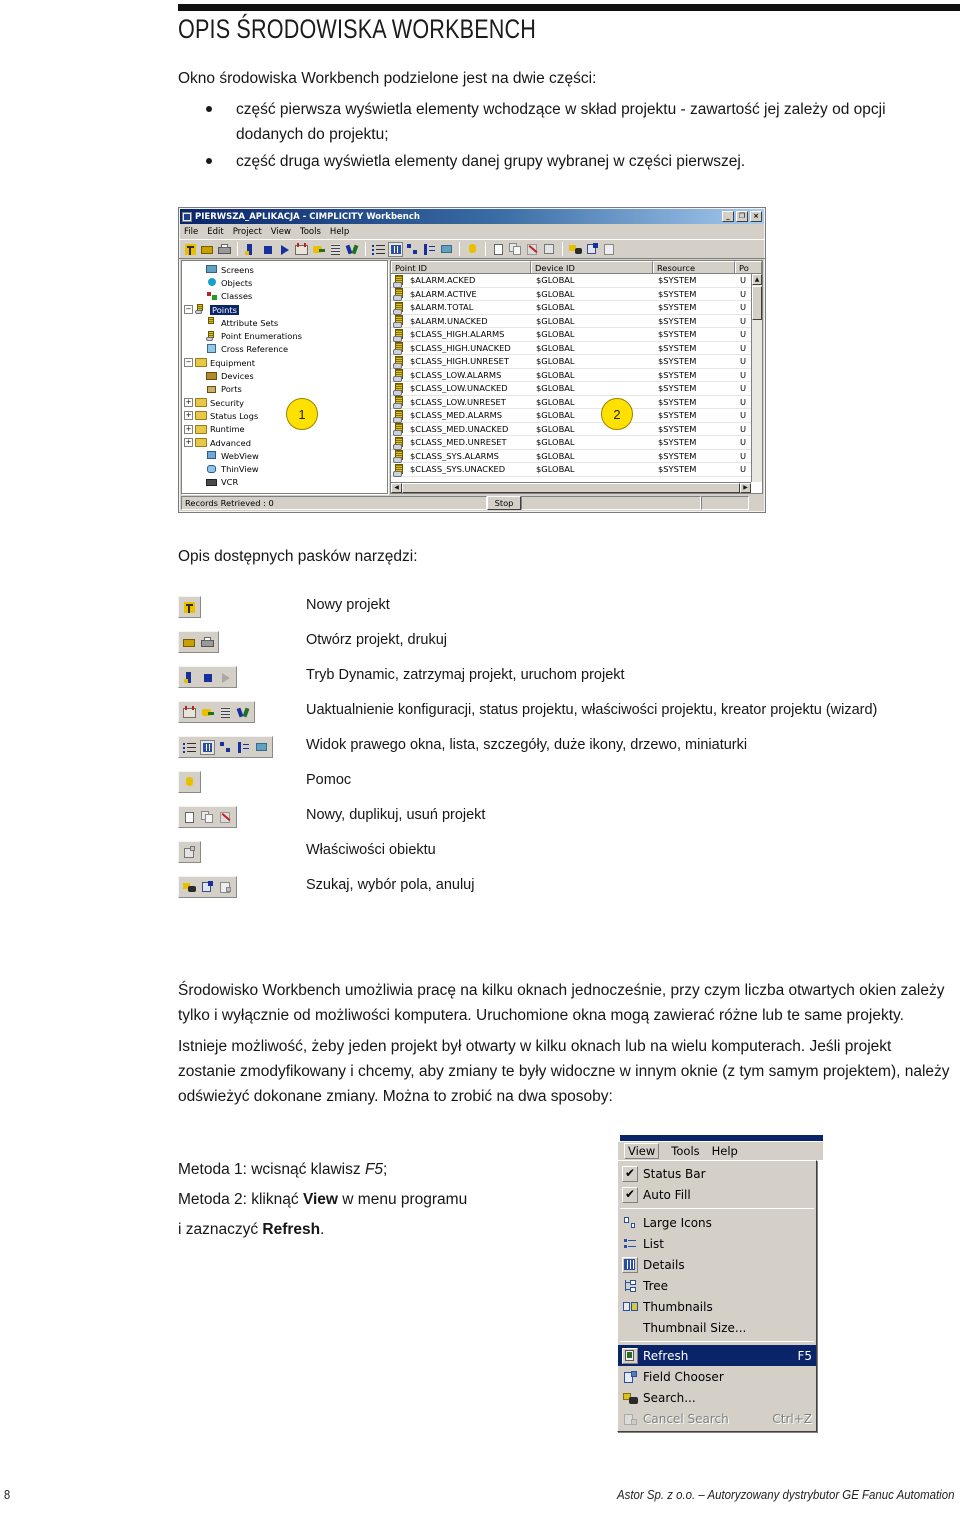 This screenshot has height=1527, width=960. I want to click on table-row: $CLASS_LOW.ALARMS $GLOBAL $SYSTEM U, so click(576, 376).